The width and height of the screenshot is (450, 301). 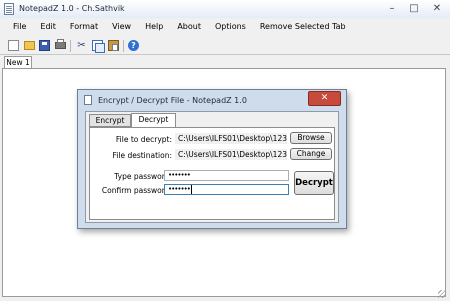 I want to click on change-button: Change, so click(x=311, y=154).